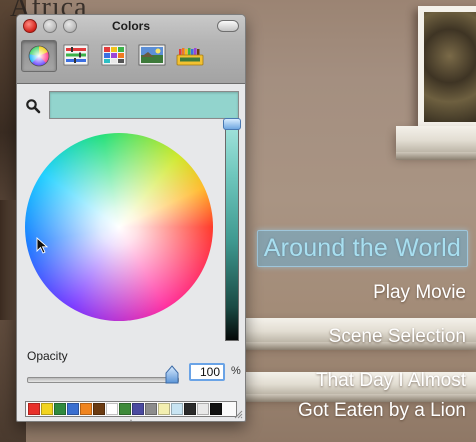  Describe the element at coordinates (47, 356) in the screenshot. I see `opacity-label: Opacity` at that location.